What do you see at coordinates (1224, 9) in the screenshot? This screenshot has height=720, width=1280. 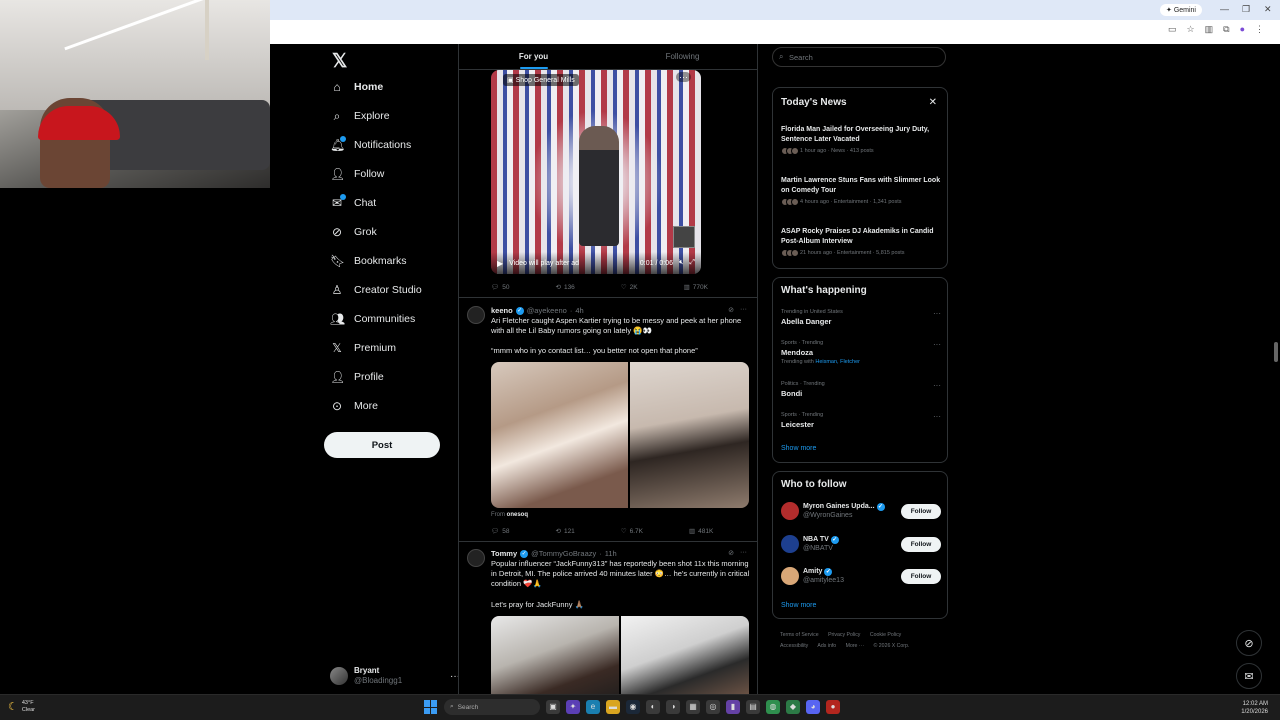 I see `minimize-icon: —` at bounding box center [1224, 9].